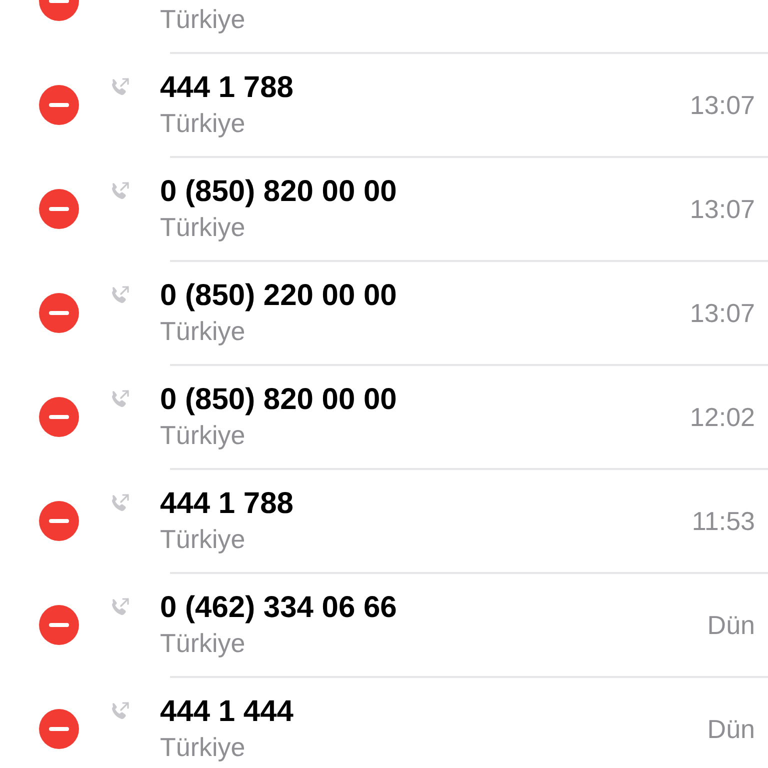 This screenshot has width=768, height=768. I want to click on phone-number: 0 (850) 220 00 00, so click(279, 296).